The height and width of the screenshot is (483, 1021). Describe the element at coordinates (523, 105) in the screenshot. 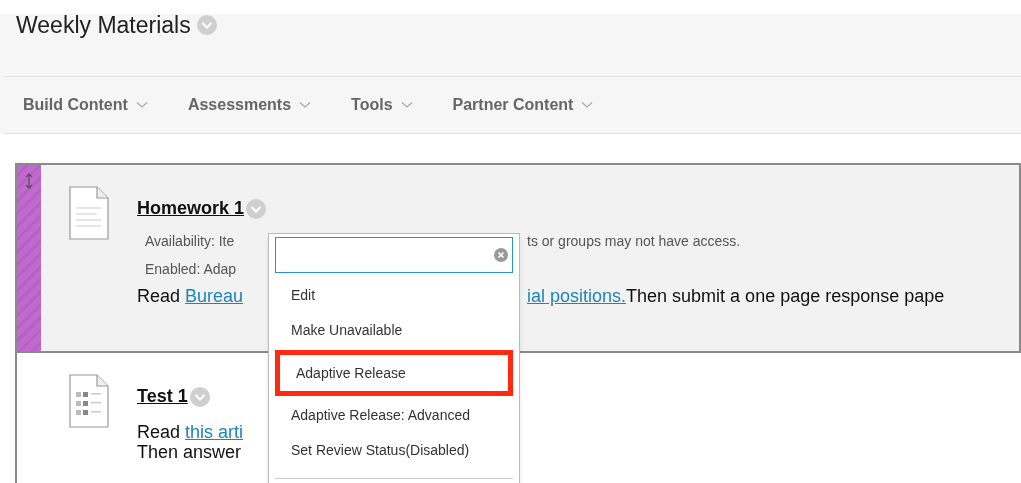

I see `toolbar-menu: Partner Content` at that location.